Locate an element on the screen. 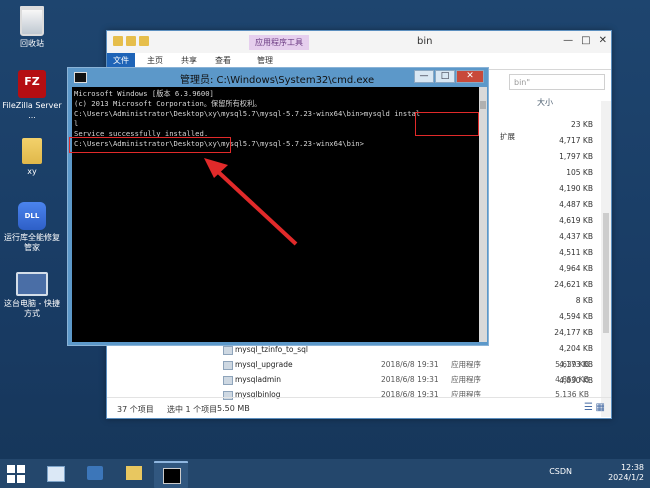 The image size is (650, 488). clock: 12:38 2024/1/2 is located at coordinates (626, 473).